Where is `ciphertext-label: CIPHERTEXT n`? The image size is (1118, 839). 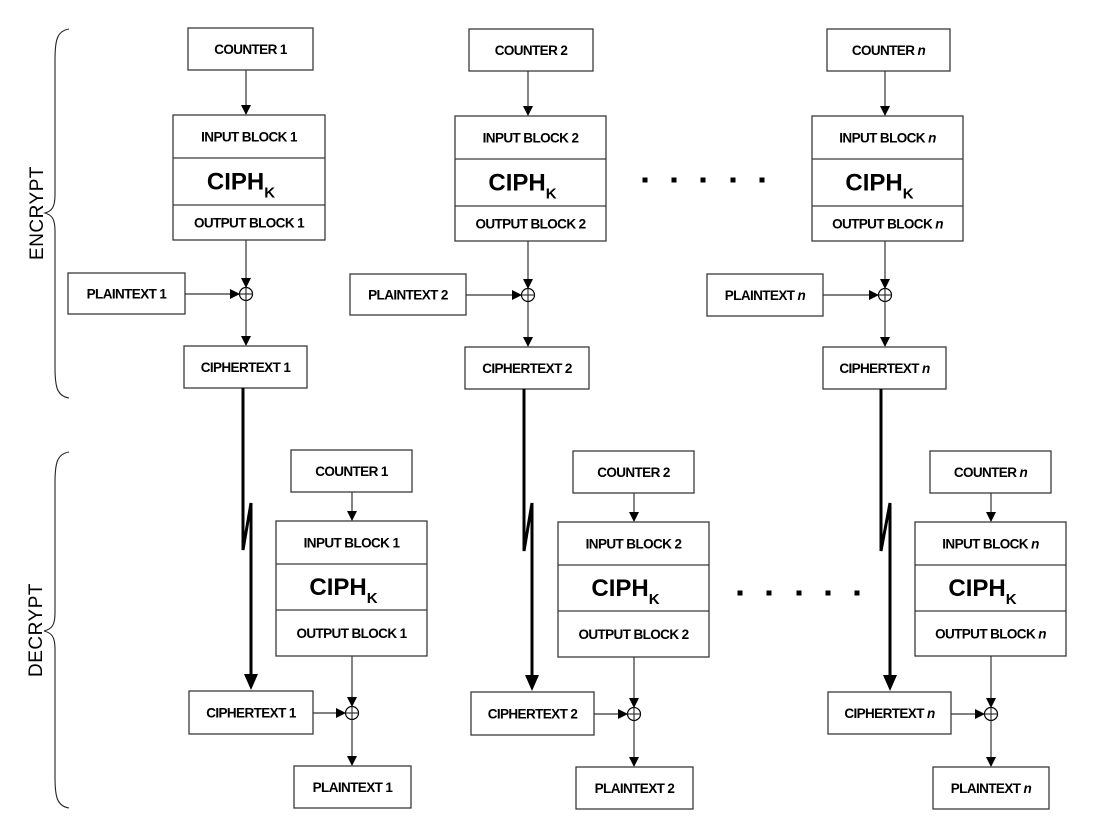
ciphertext-label: CIPHERTEXT n is located at coordinates (884, 368).